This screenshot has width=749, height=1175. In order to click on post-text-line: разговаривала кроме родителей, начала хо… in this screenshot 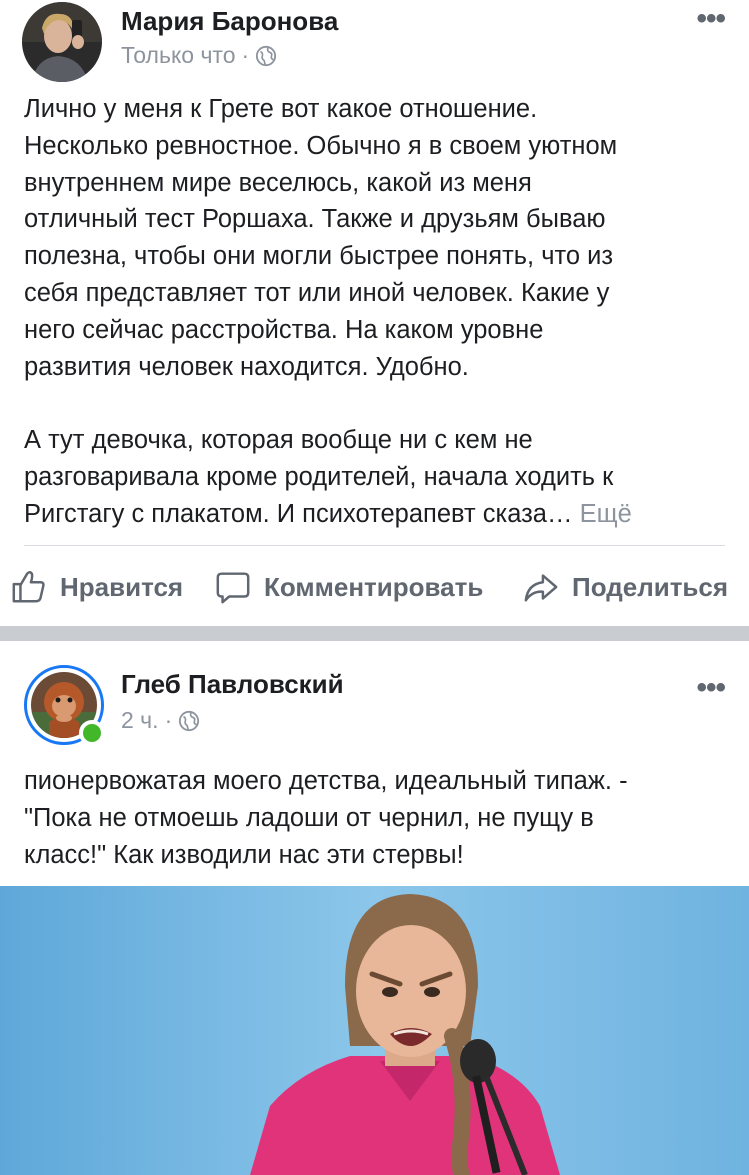, I will do `click(319, 476)`.